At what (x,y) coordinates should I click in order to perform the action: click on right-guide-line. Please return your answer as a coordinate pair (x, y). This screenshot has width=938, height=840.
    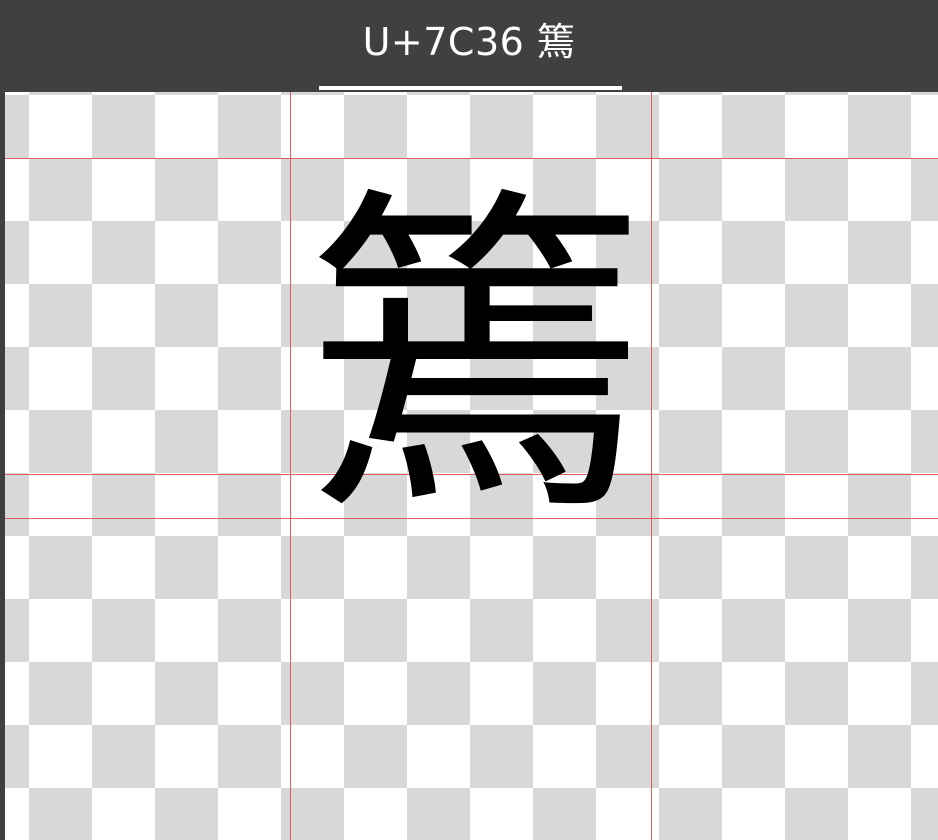
    Looking at the image, I should click on (651, 466).